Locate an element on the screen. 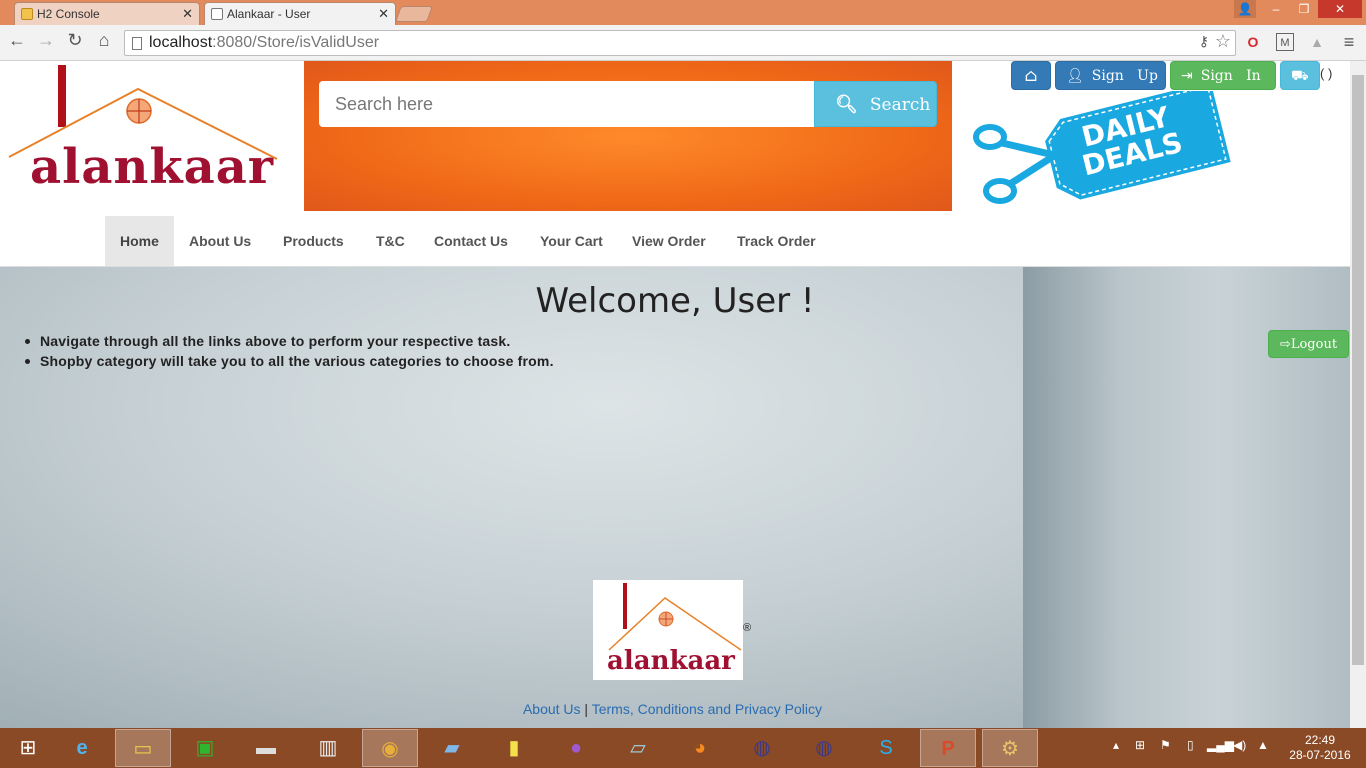 This screenshot has height=768, width=1366. chrome-icon: ◉ is located at coordinates (390, 748).